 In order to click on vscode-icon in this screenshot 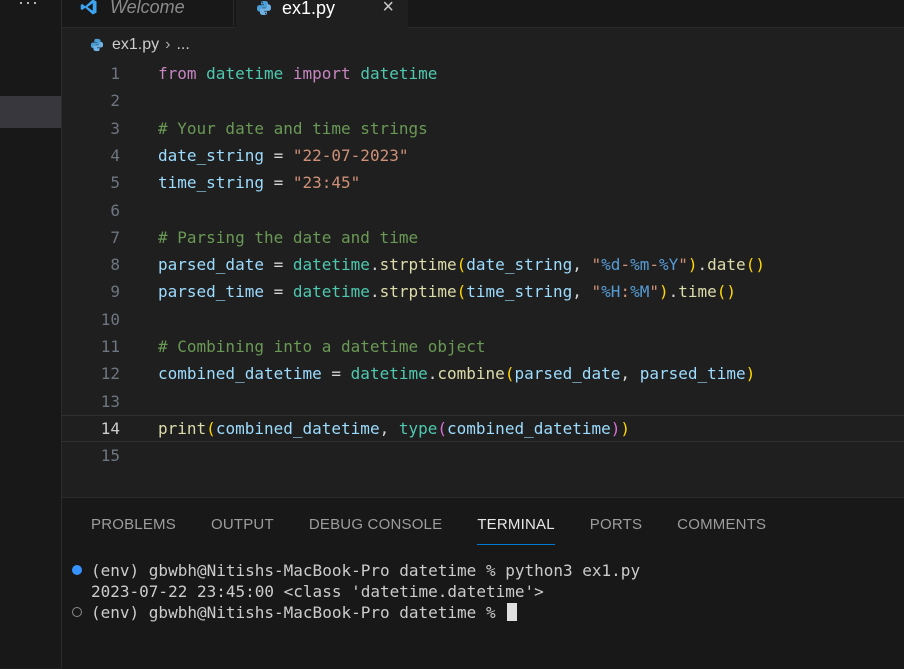, I will do `click(88, 7)`.